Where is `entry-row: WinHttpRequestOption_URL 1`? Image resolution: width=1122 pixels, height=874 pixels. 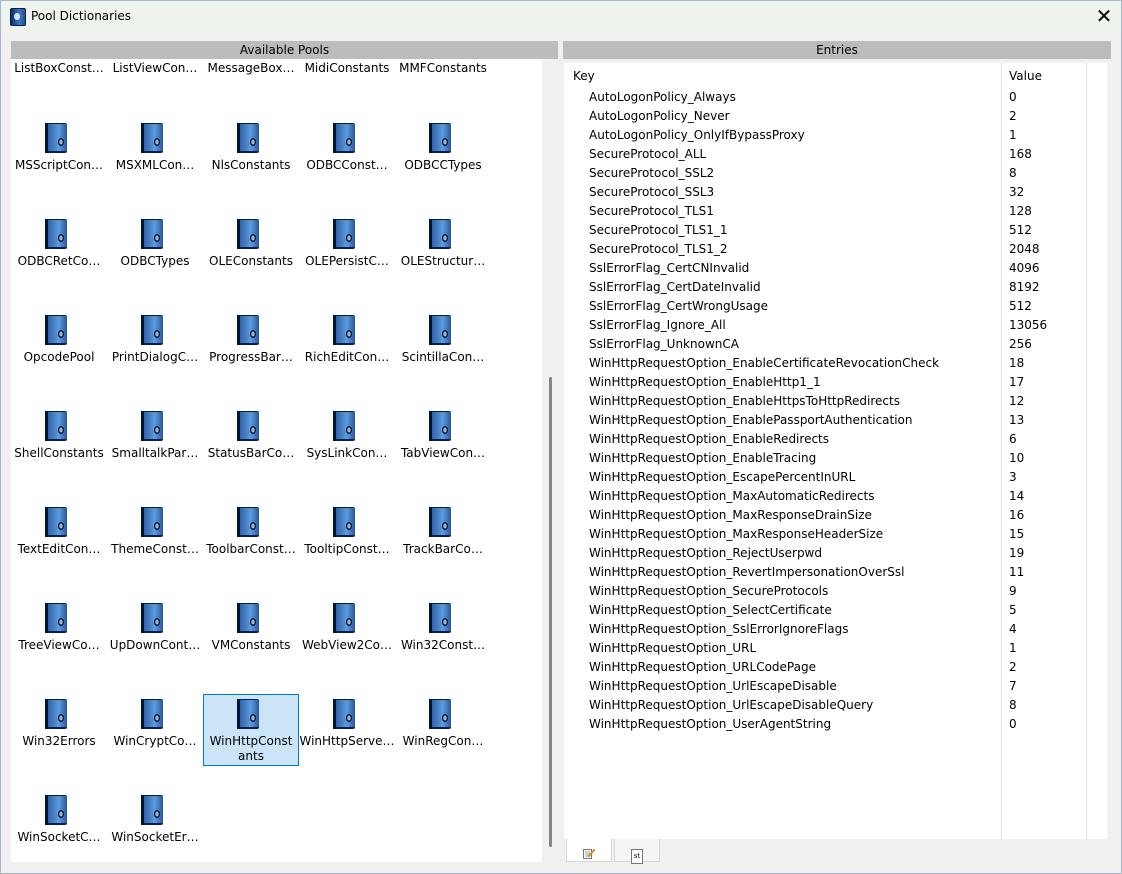 entry-row: WinHttpRequestOption_URL 1 is located at coordinates (835, 648).